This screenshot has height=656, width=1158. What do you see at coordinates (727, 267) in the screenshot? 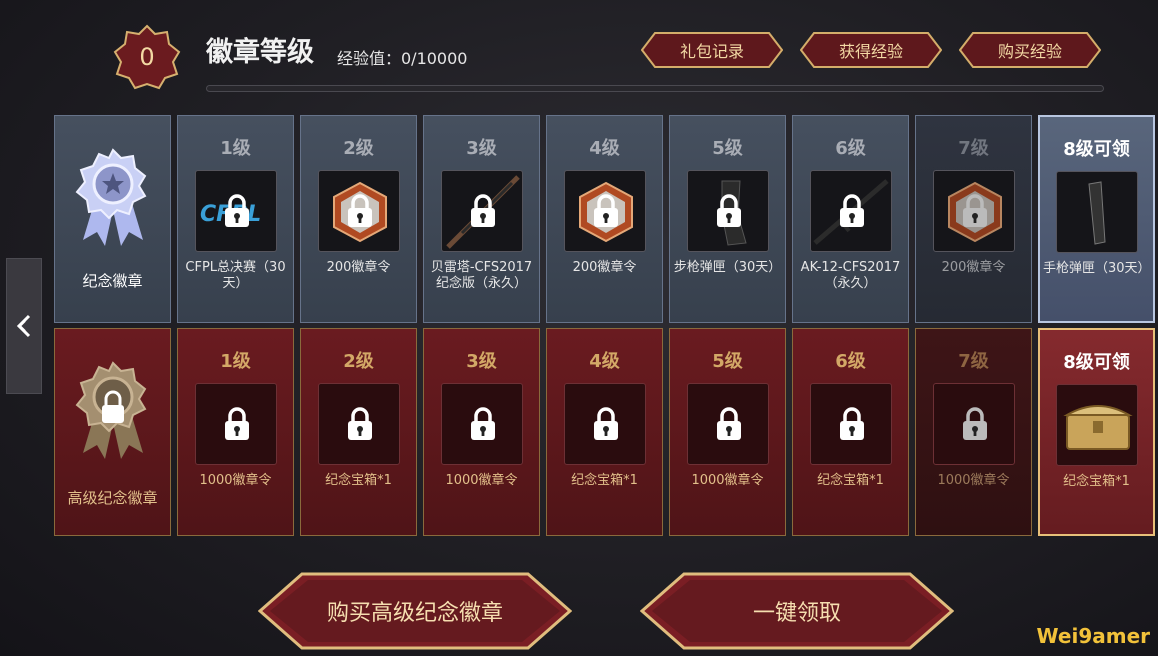
I see `reward-name: 步枪弹匣（30天）` at bounding box center [727, 267].